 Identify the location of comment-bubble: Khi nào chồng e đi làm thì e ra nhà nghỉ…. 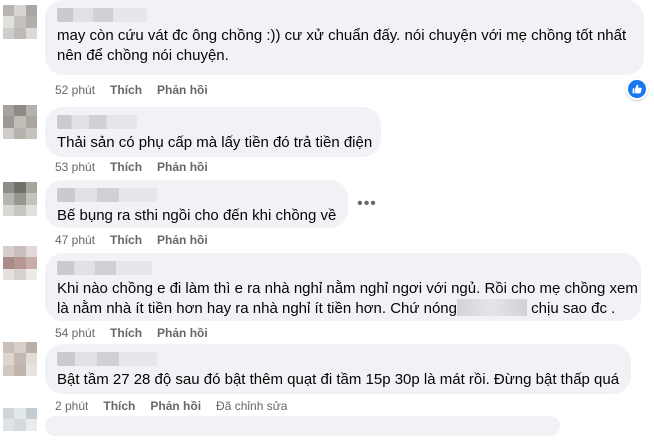
(343, 287).